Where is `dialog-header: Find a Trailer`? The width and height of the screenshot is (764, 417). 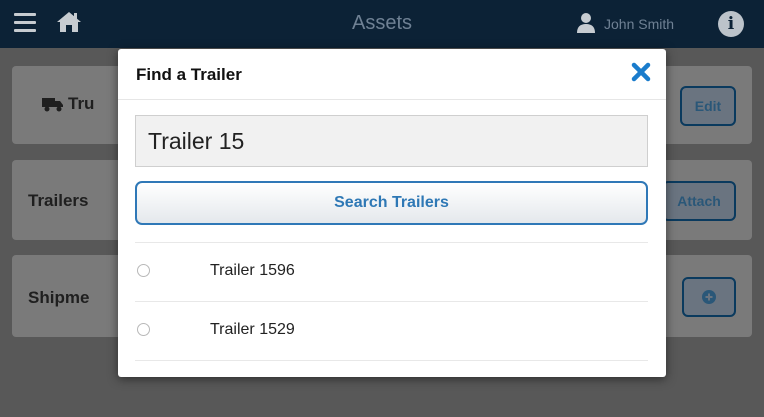 dialog-header: Find a Trailer is located at coordinates (392, 74).